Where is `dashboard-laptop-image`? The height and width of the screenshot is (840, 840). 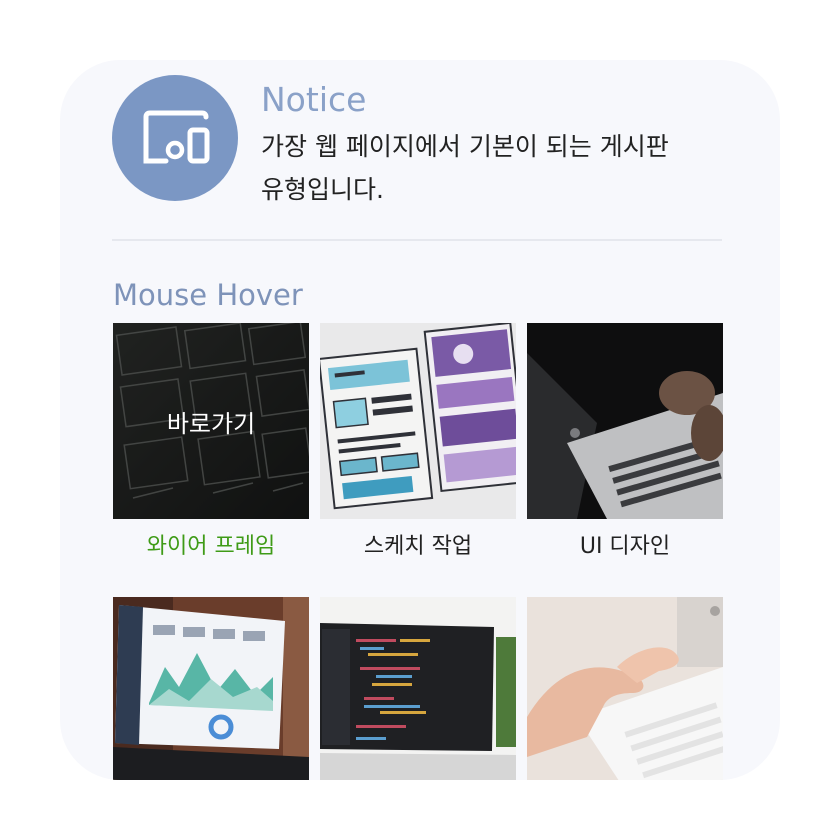 dashboard-laptop-image is located at coordinates (211, 688).